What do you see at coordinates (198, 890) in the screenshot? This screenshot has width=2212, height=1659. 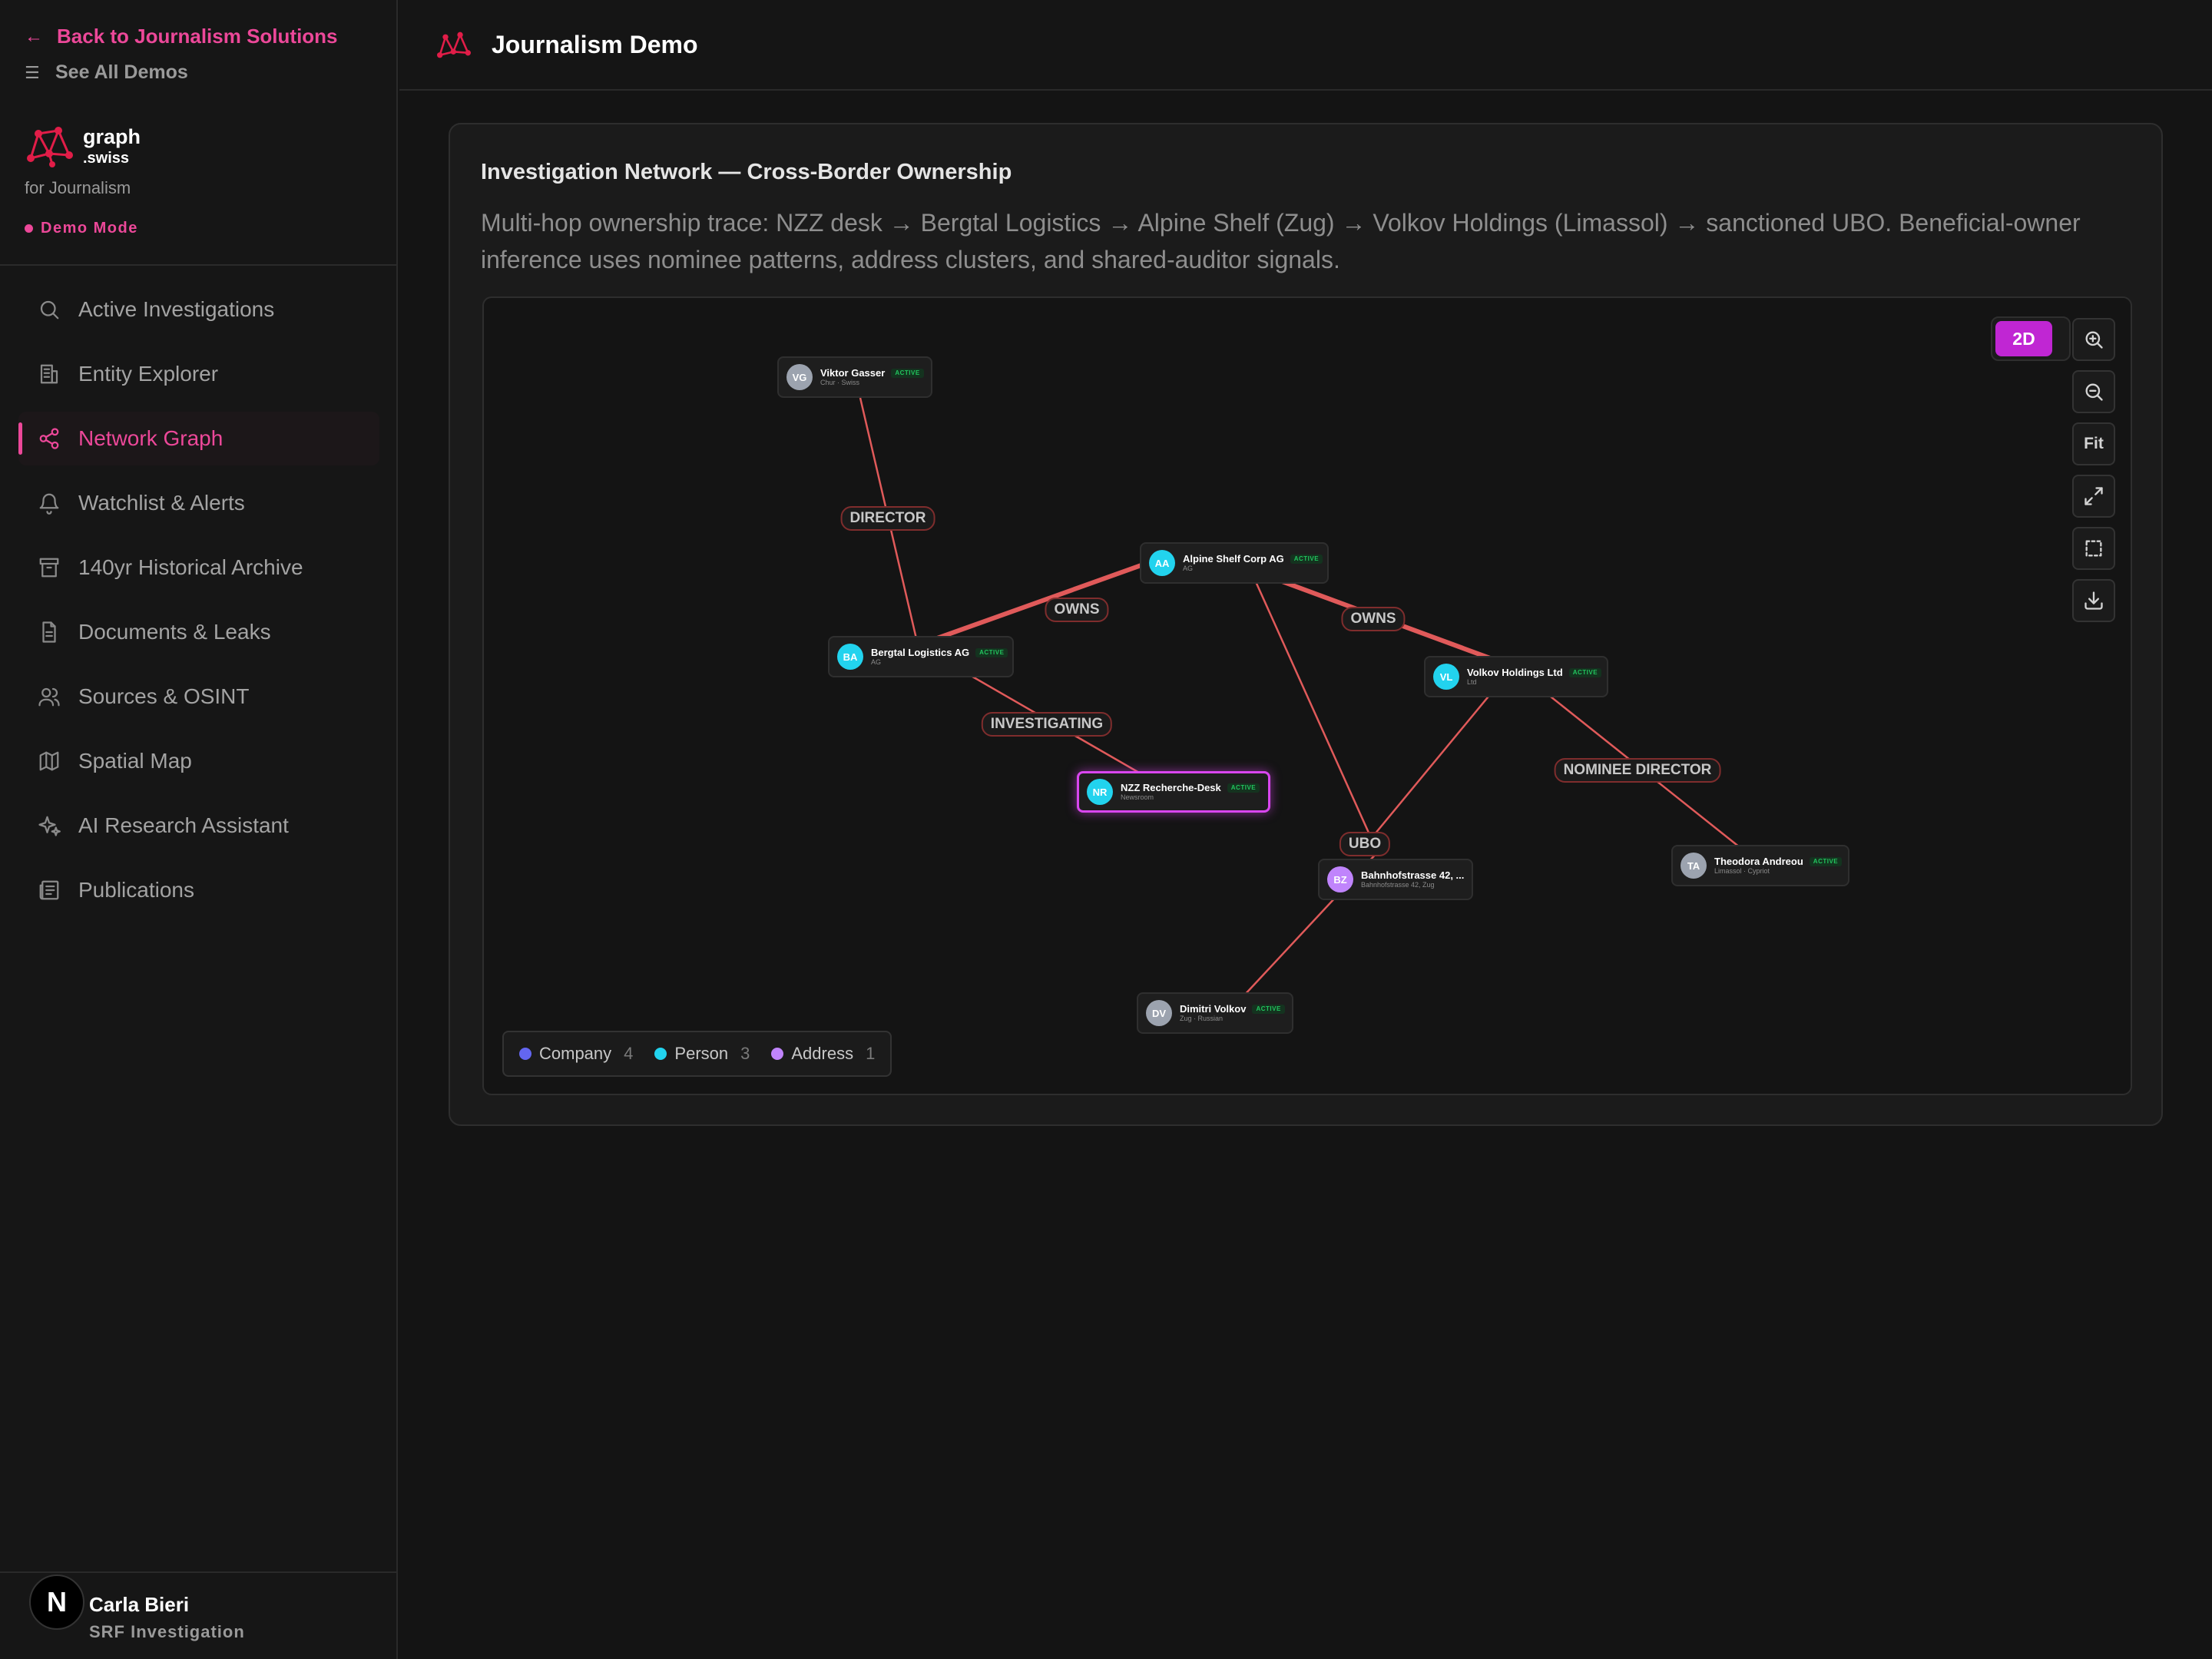 I see `sidebar-item-publications: Publications` at bounding box center [198, 890].